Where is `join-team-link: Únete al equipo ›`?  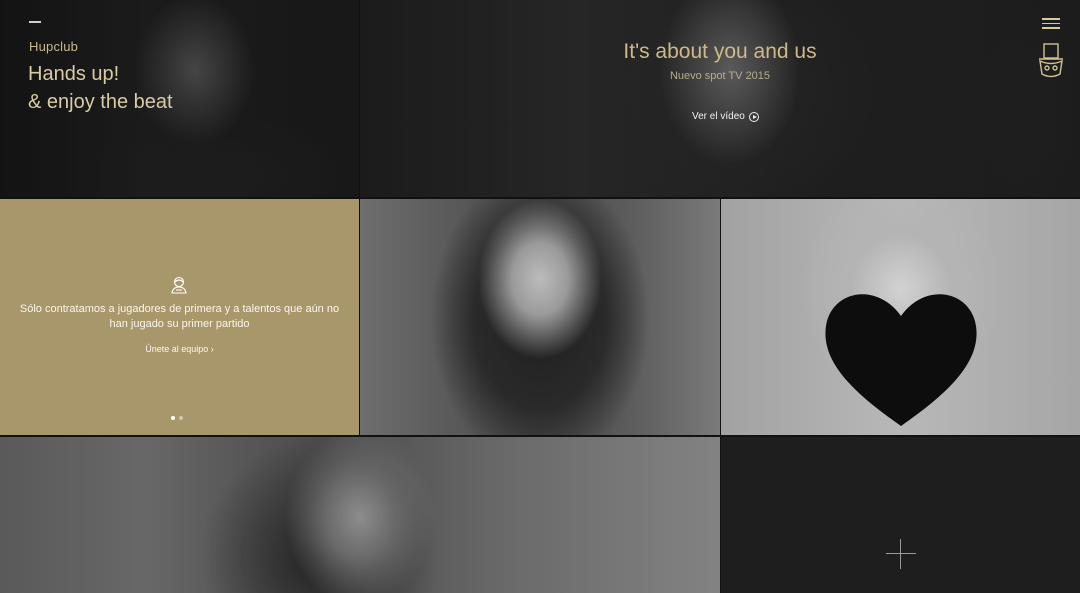
join-team-link: Únete al equipo › is located at coordinates (179, 349).